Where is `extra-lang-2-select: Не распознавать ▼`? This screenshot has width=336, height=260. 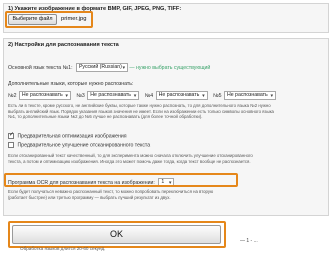
extra-lang-2-select: Не распознавать ▼ is located at coordinates (44, 95).